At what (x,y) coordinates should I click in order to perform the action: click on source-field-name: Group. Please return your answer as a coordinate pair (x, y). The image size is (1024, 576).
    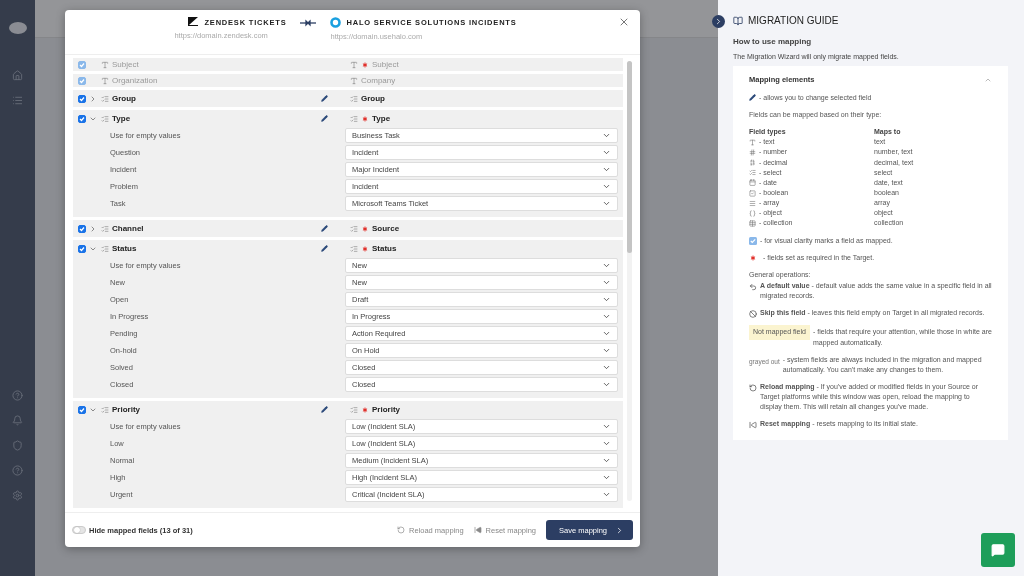
    Looking at the image, I should click on (124, 98).